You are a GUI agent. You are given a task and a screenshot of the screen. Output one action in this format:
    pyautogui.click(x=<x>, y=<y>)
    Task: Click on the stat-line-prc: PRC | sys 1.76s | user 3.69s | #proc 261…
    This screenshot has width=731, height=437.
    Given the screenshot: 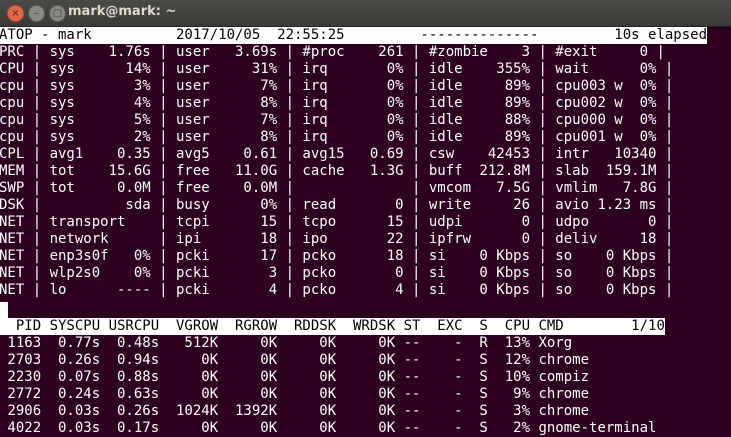 What is the action you would take?
    pyautogui.click(x=332, y=52)
    